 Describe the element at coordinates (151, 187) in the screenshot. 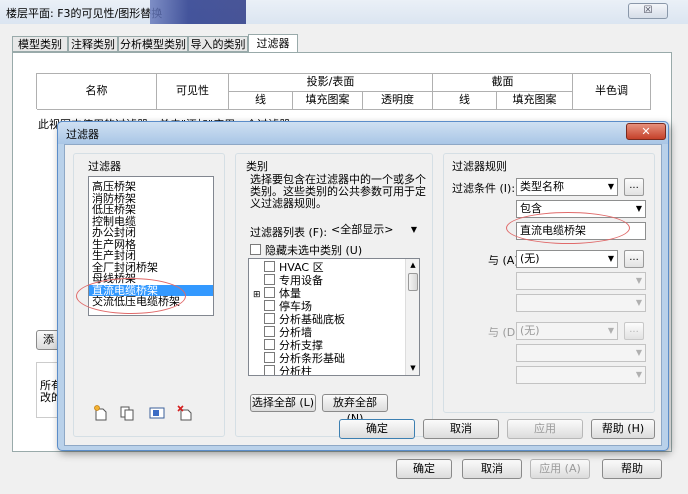

I see `filter-item: 高压桥架` at that location.